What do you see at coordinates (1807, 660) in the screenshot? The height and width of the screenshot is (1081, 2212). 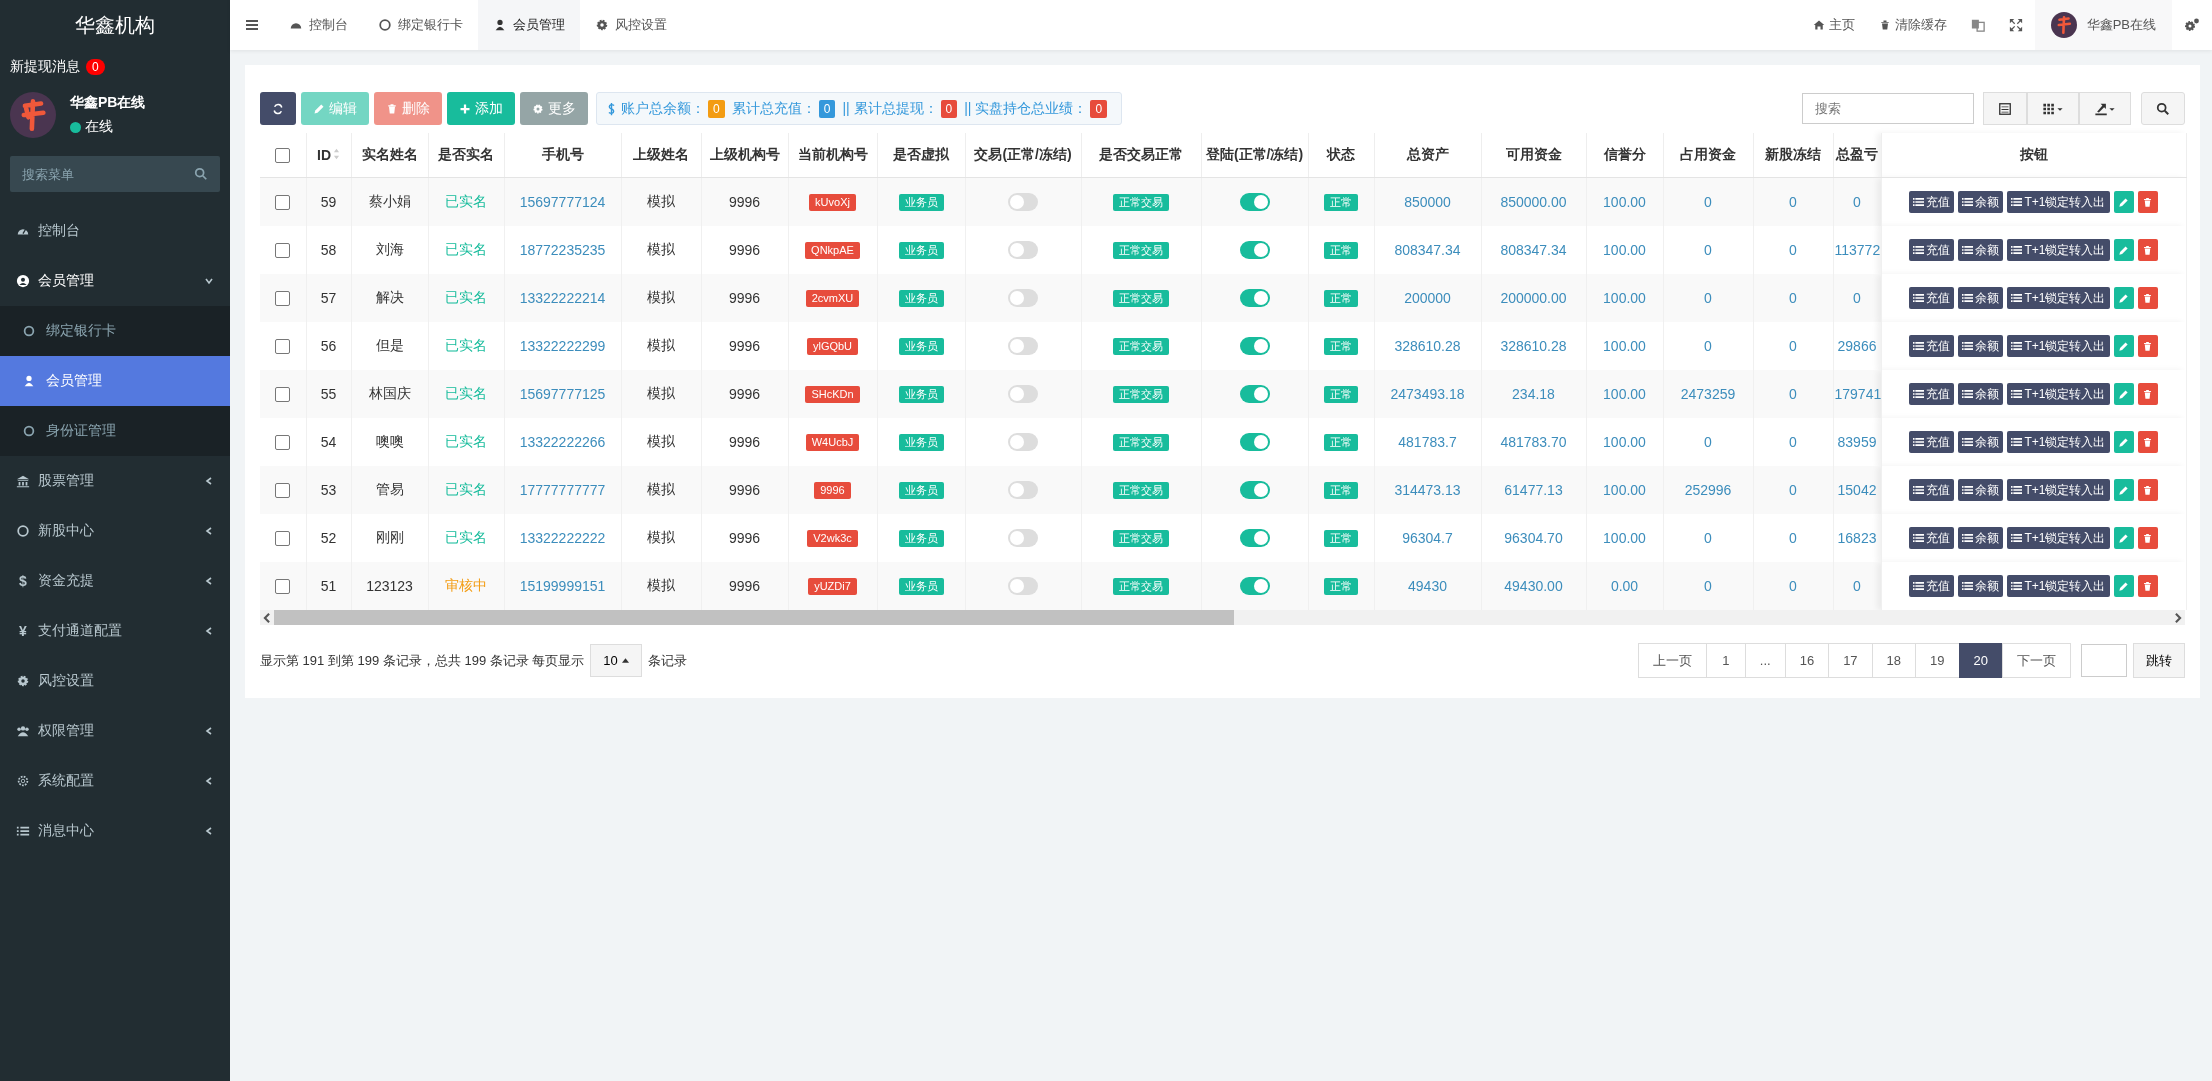 I see `page-button: 16` at bounding box center [1807, 660].